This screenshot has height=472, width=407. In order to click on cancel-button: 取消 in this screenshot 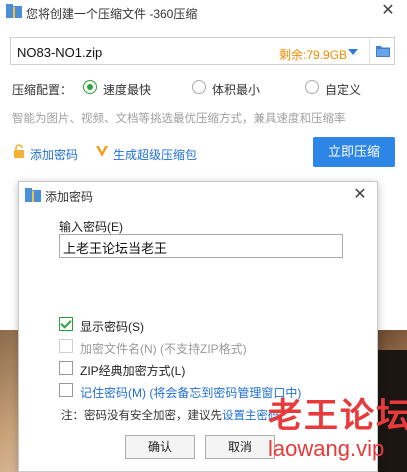, I will do `click(240, 447)`.